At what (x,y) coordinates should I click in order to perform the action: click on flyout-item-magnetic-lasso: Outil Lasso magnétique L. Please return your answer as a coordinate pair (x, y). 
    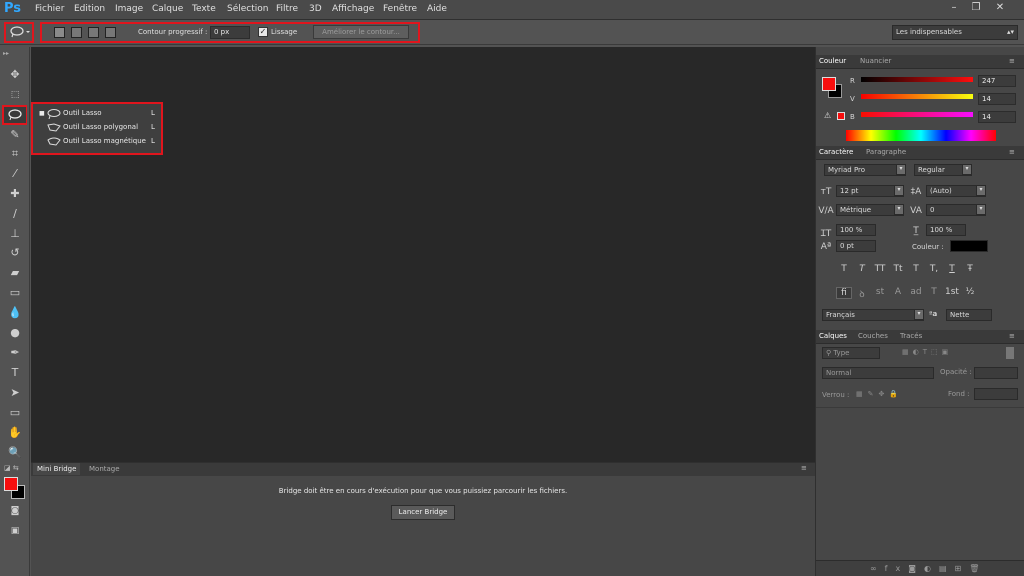
    Looking at the image, I should click on (98, 142).